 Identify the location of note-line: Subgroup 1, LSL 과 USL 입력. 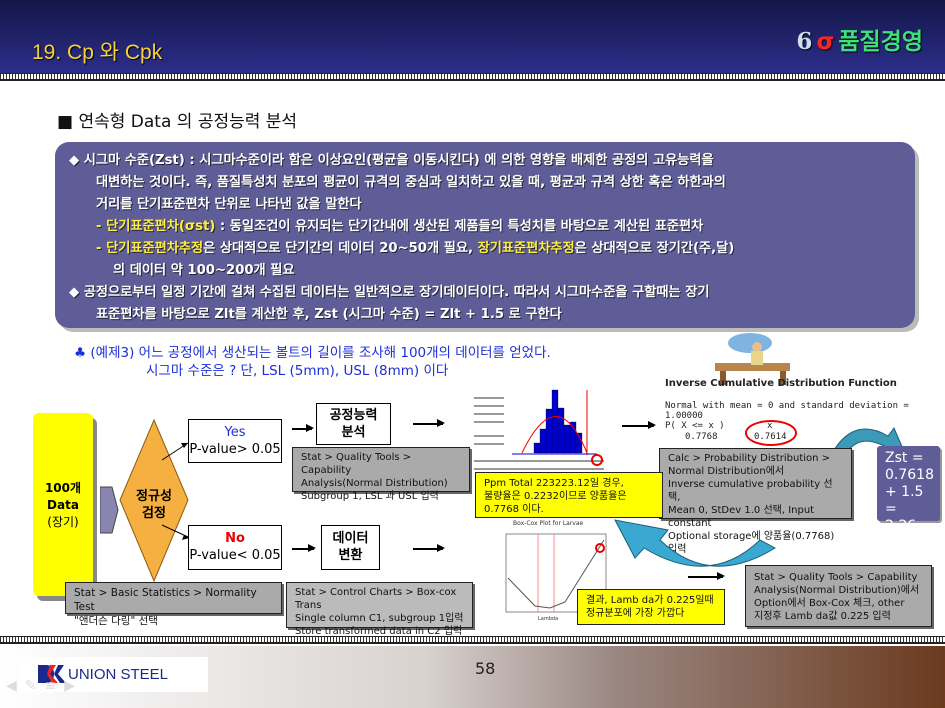
(370, 496).